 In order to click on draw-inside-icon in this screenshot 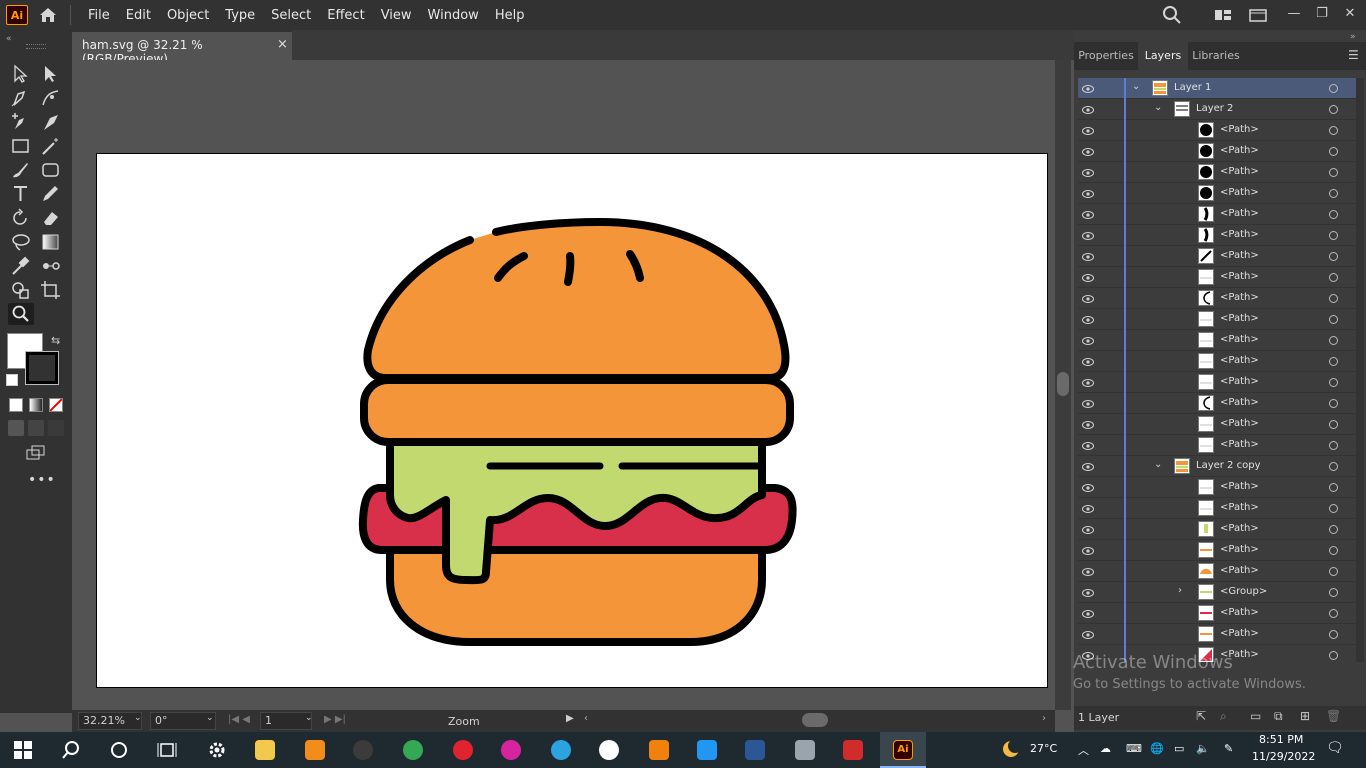, I will do `click(56, 428)`.